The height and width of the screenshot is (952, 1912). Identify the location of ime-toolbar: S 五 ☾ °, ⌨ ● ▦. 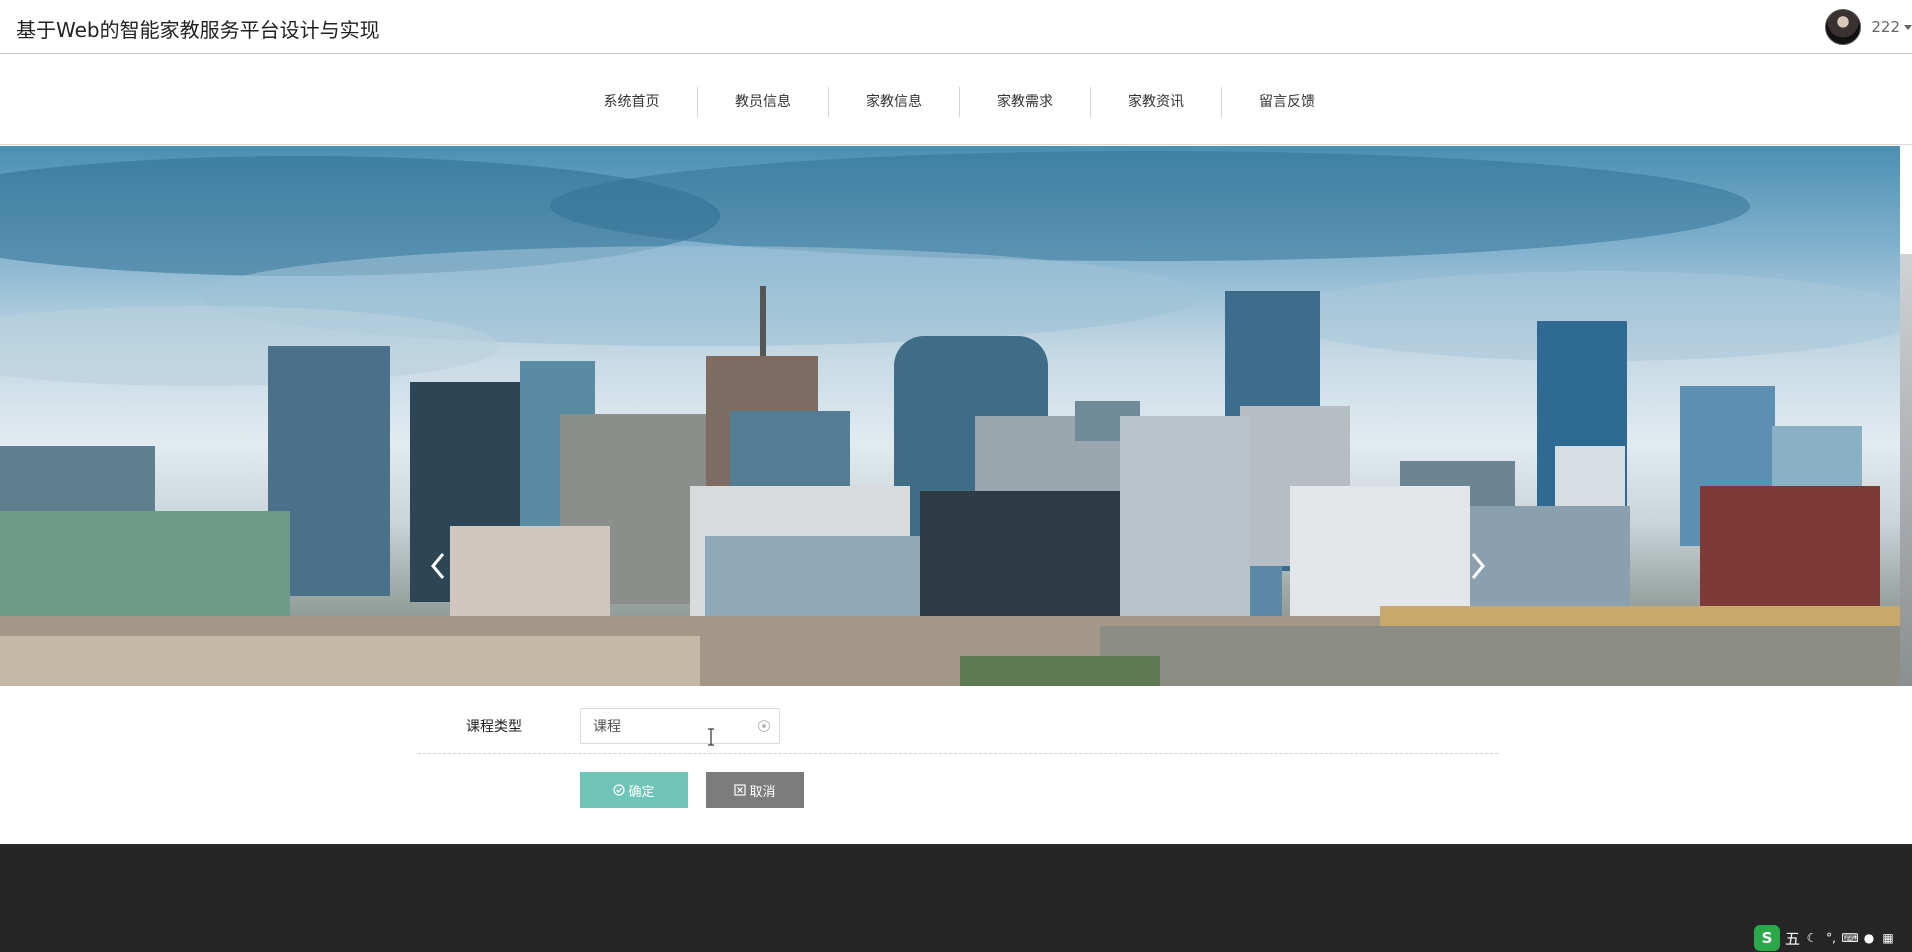
(1832, 938).